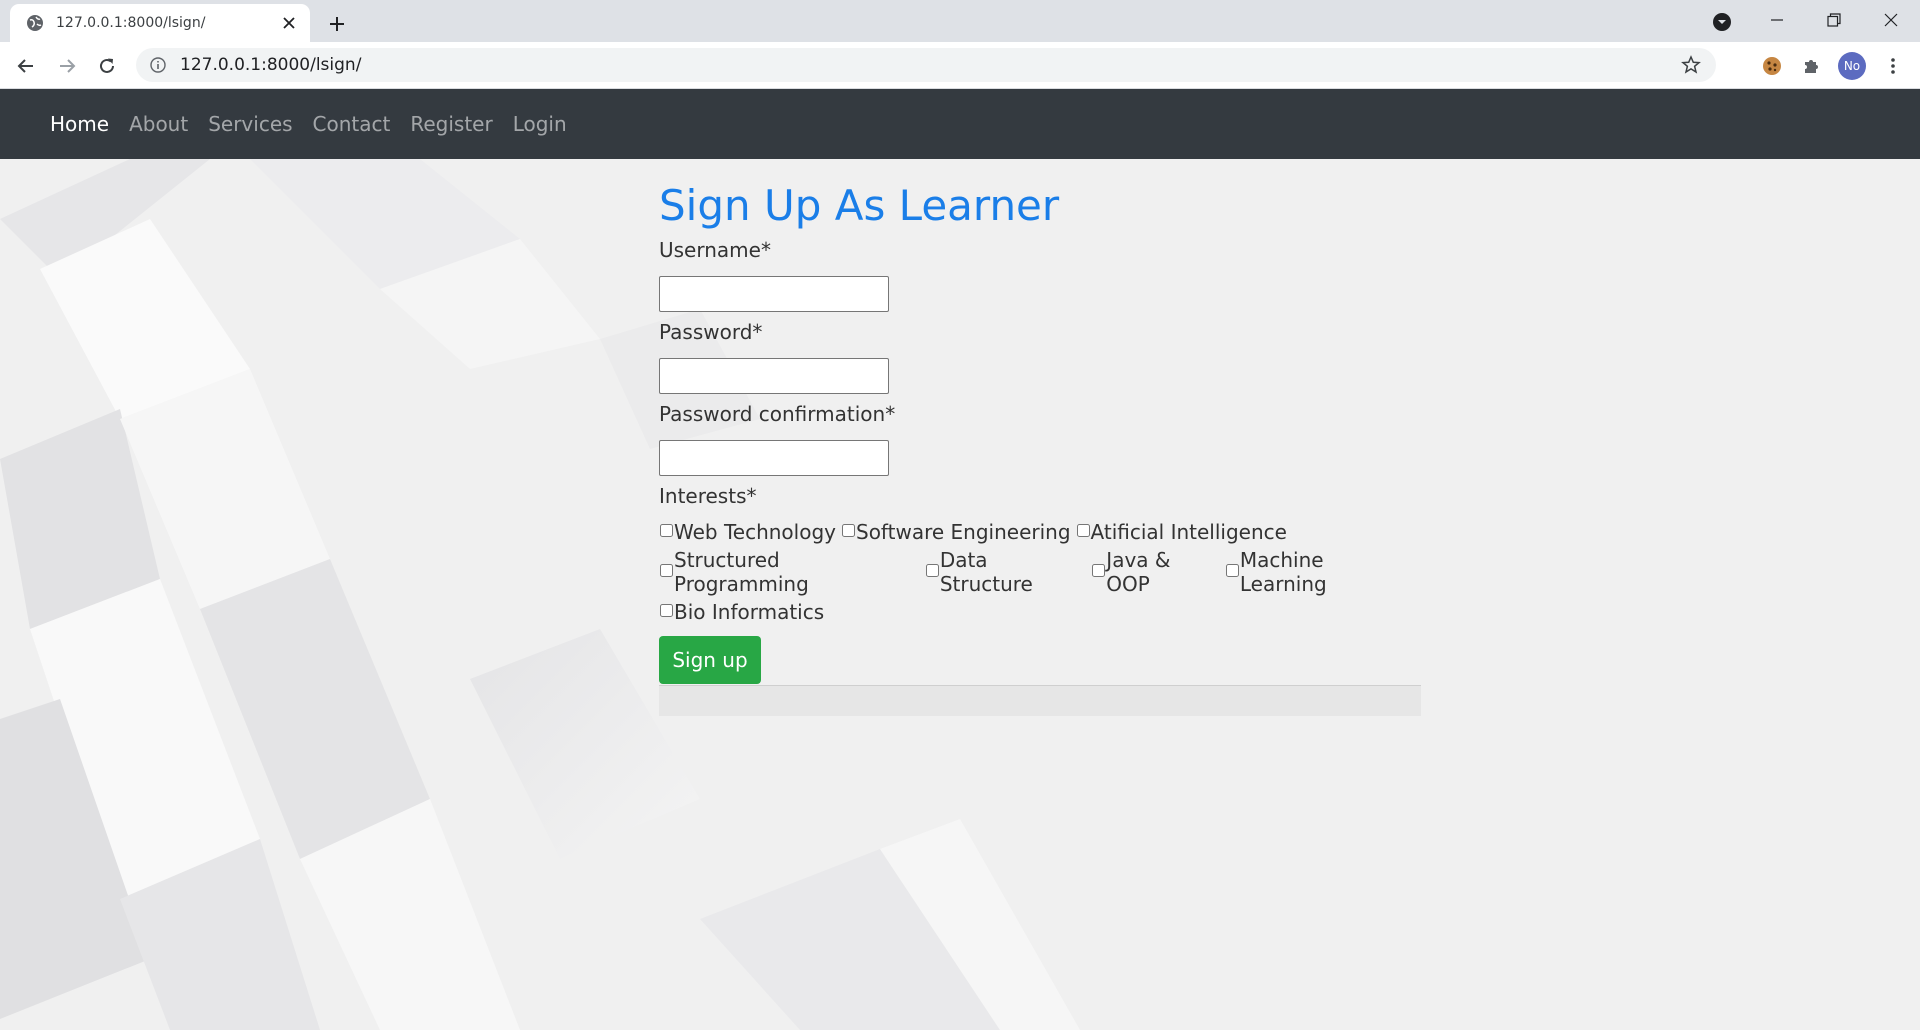 Image resolution: width=1920 pixels, height=1030 pixels. What do you see at coordinates (963, 532) in the screenshot?
I see `interest-label: Software Engineering` at bounding box center [963, 532].